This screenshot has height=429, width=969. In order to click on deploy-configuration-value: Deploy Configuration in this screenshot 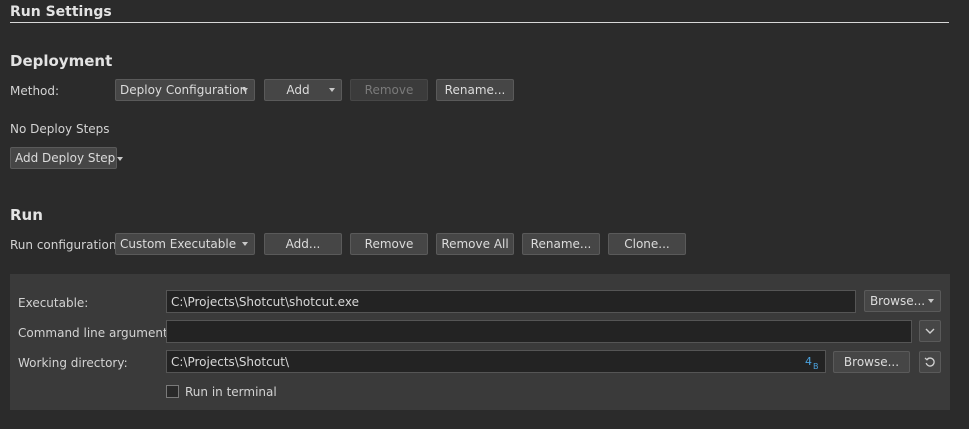, I will do `click(184, 90)`.